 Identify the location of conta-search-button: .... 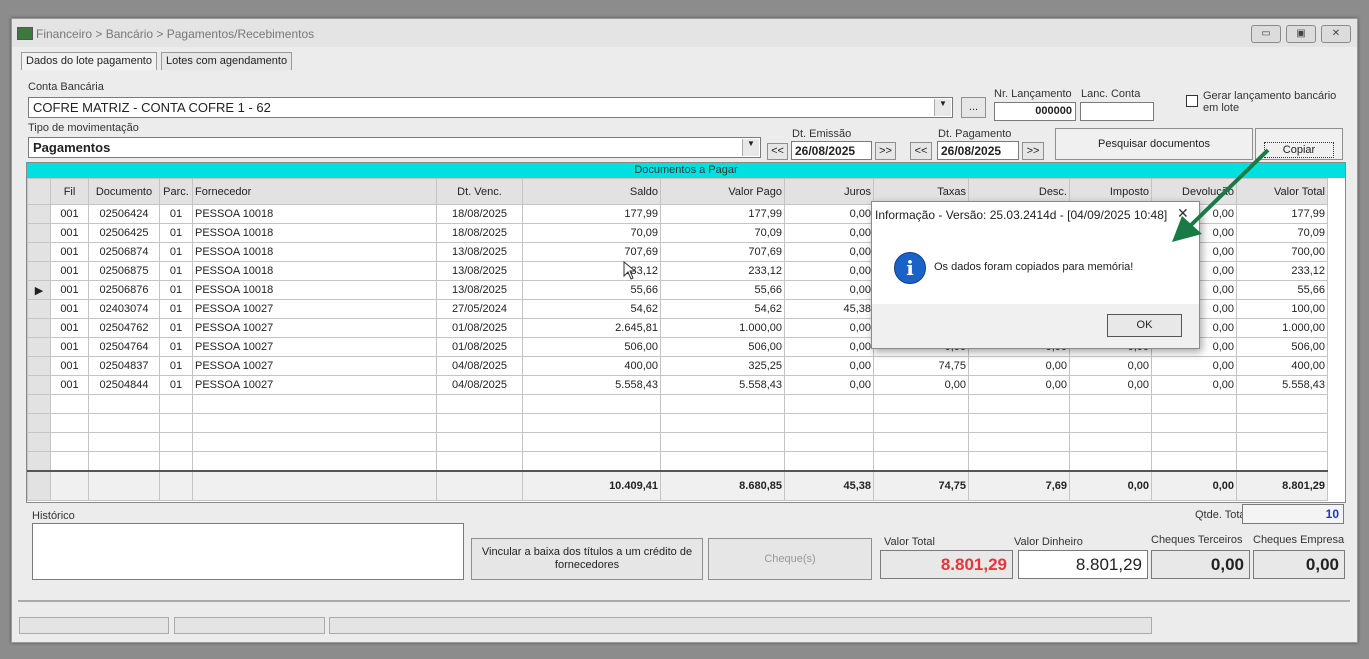
(973, 107).